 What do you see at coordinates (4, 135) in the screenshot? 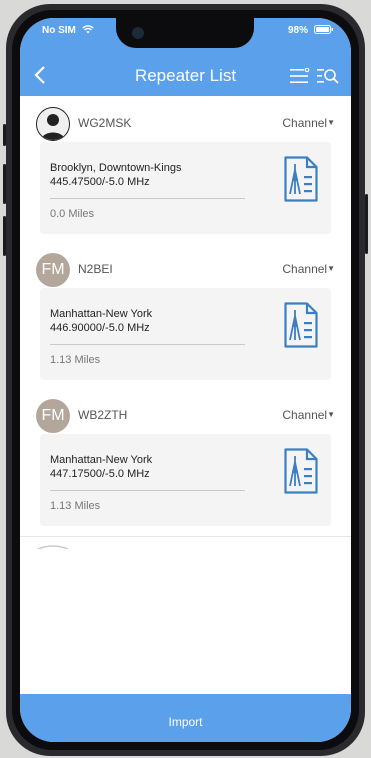
I see `mute-switch` at bounding box center [4, 135].